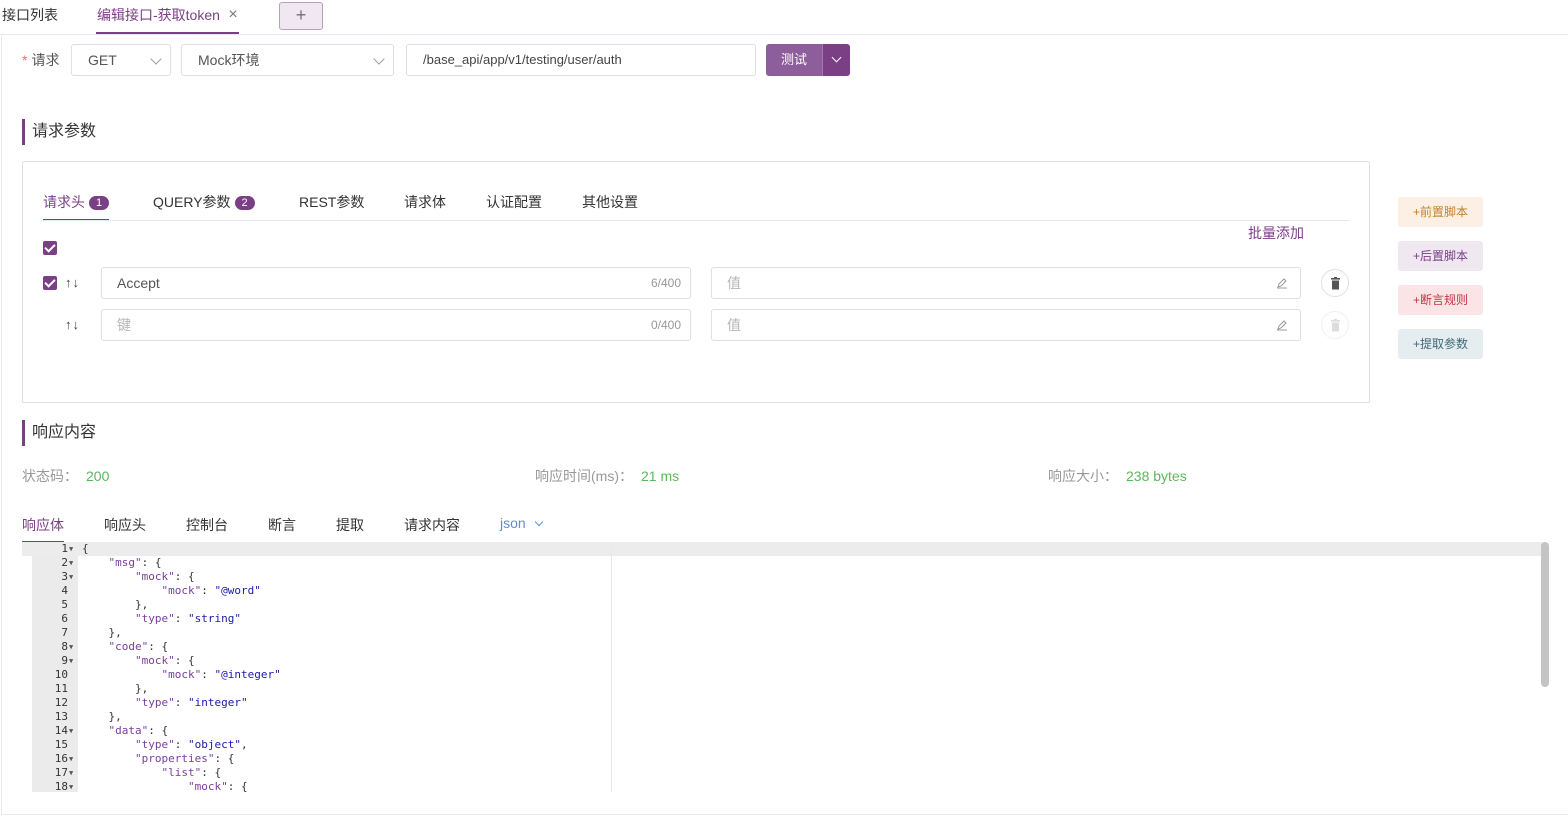 This screenshot has width=1568, height=817. I want to click on char-count: 0/400, so click(665, 325).